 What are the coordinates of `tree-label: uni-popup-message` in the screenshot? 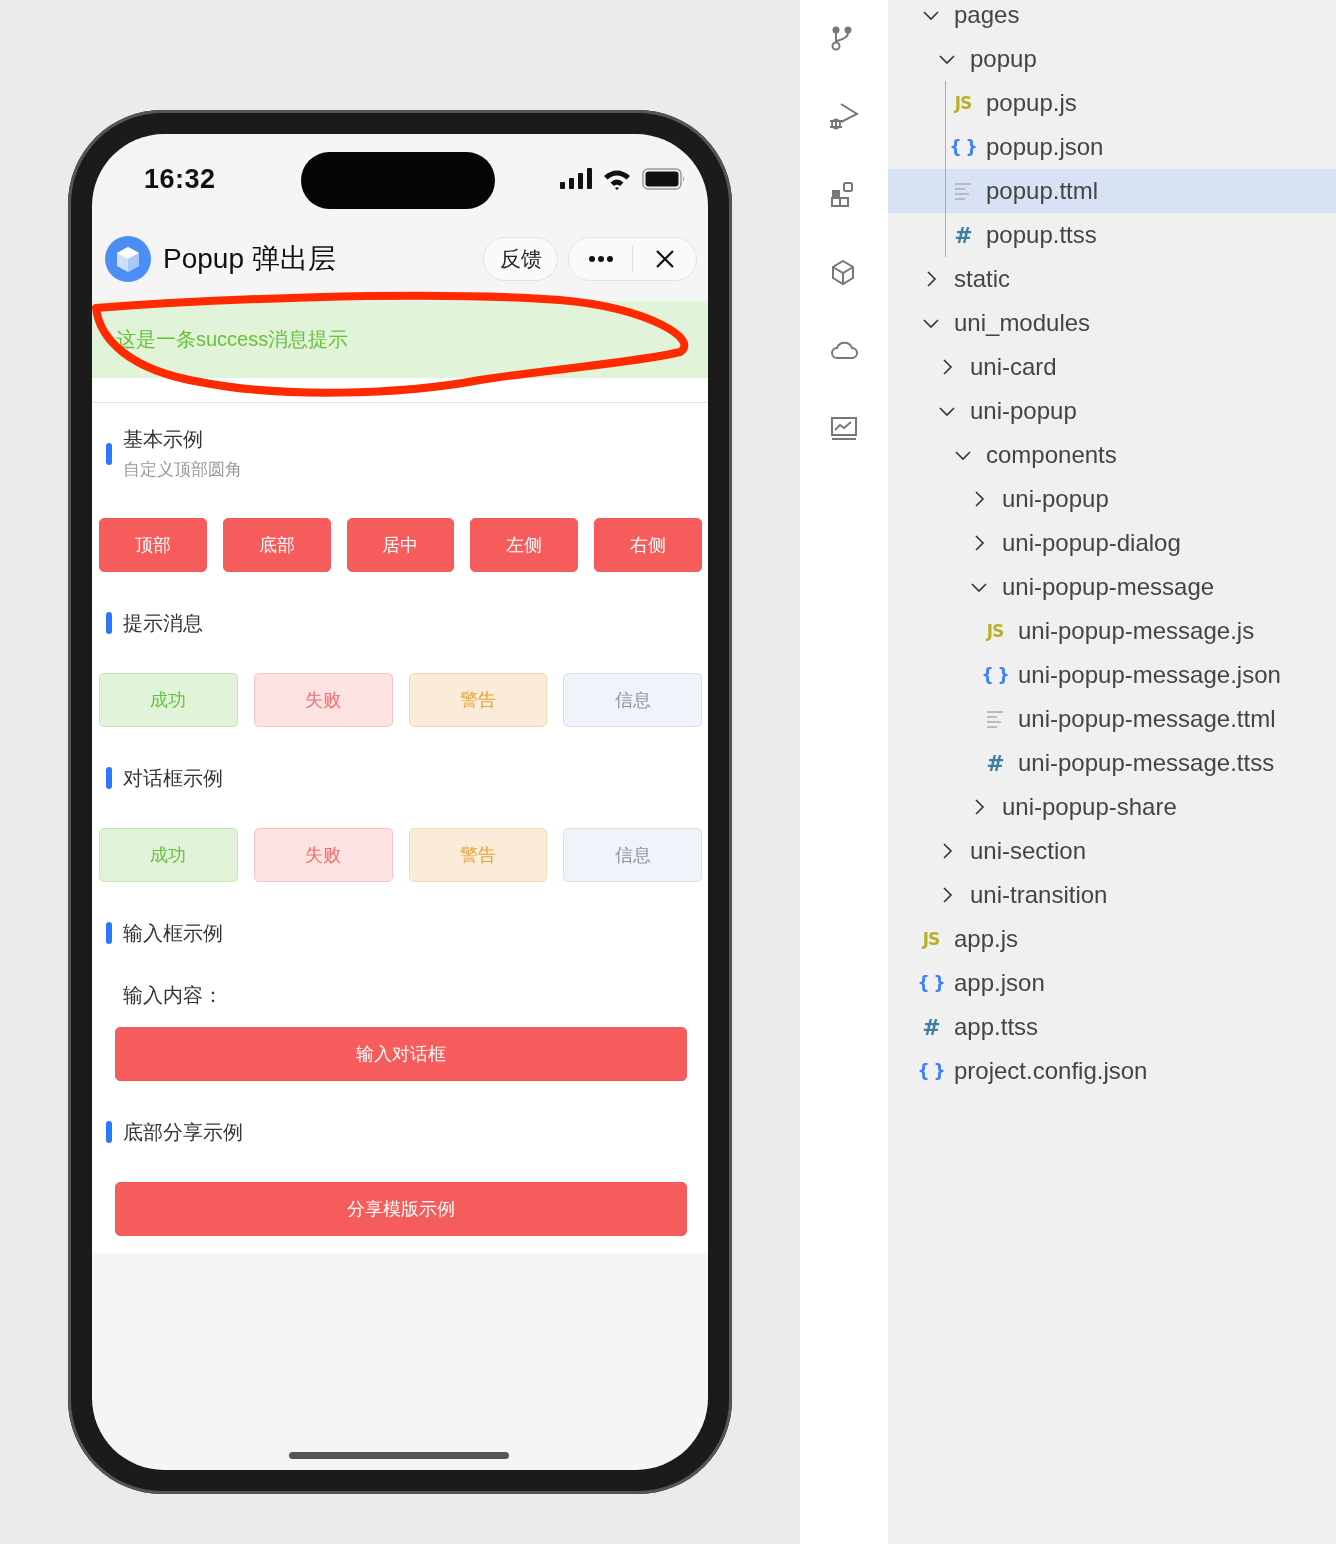 It's located at (1108, 587).